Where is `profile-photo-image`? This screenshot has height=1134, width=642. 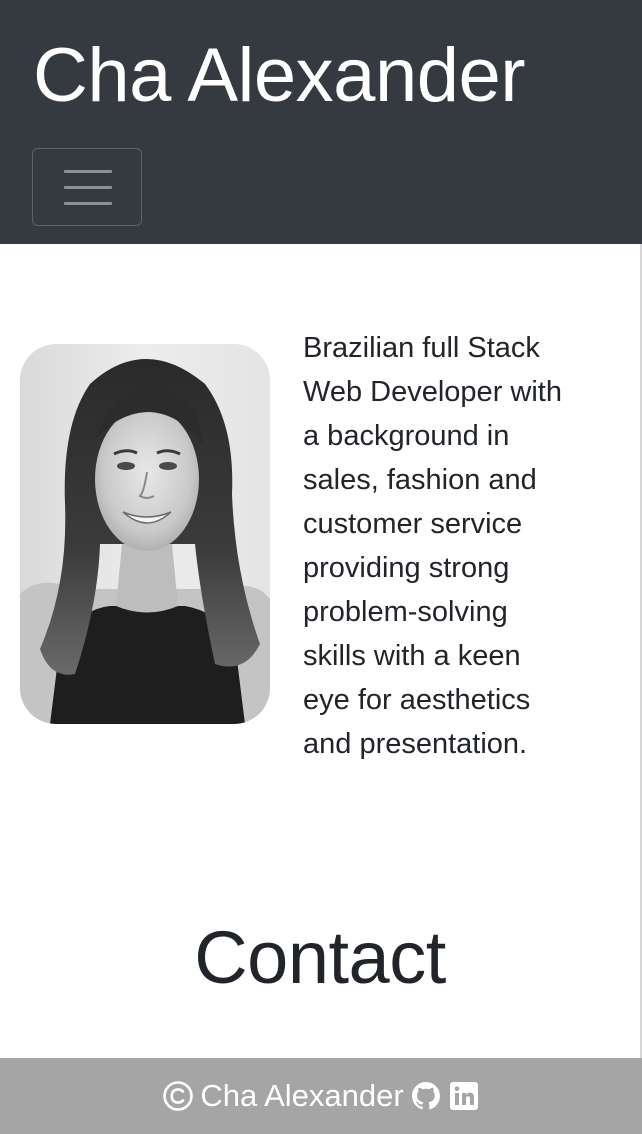 profile-photo-image is located at coordinates (145, 534).